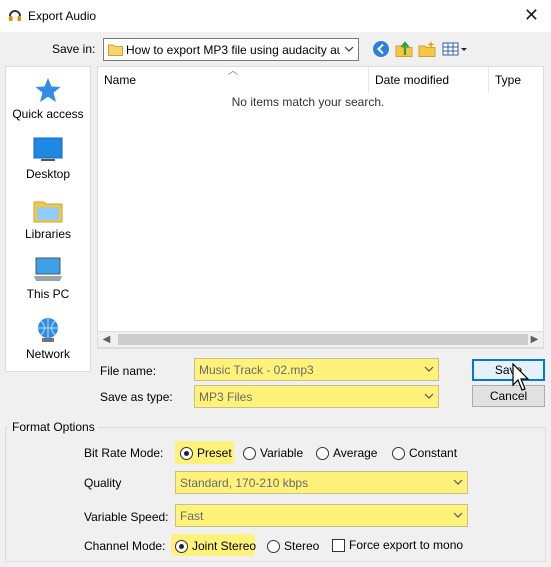 The image size is (551, 567). What do you see at coordinates (48, 225) in the screenshot?
I see `place-libraries: Libraries` at bounding box center [48, 225].